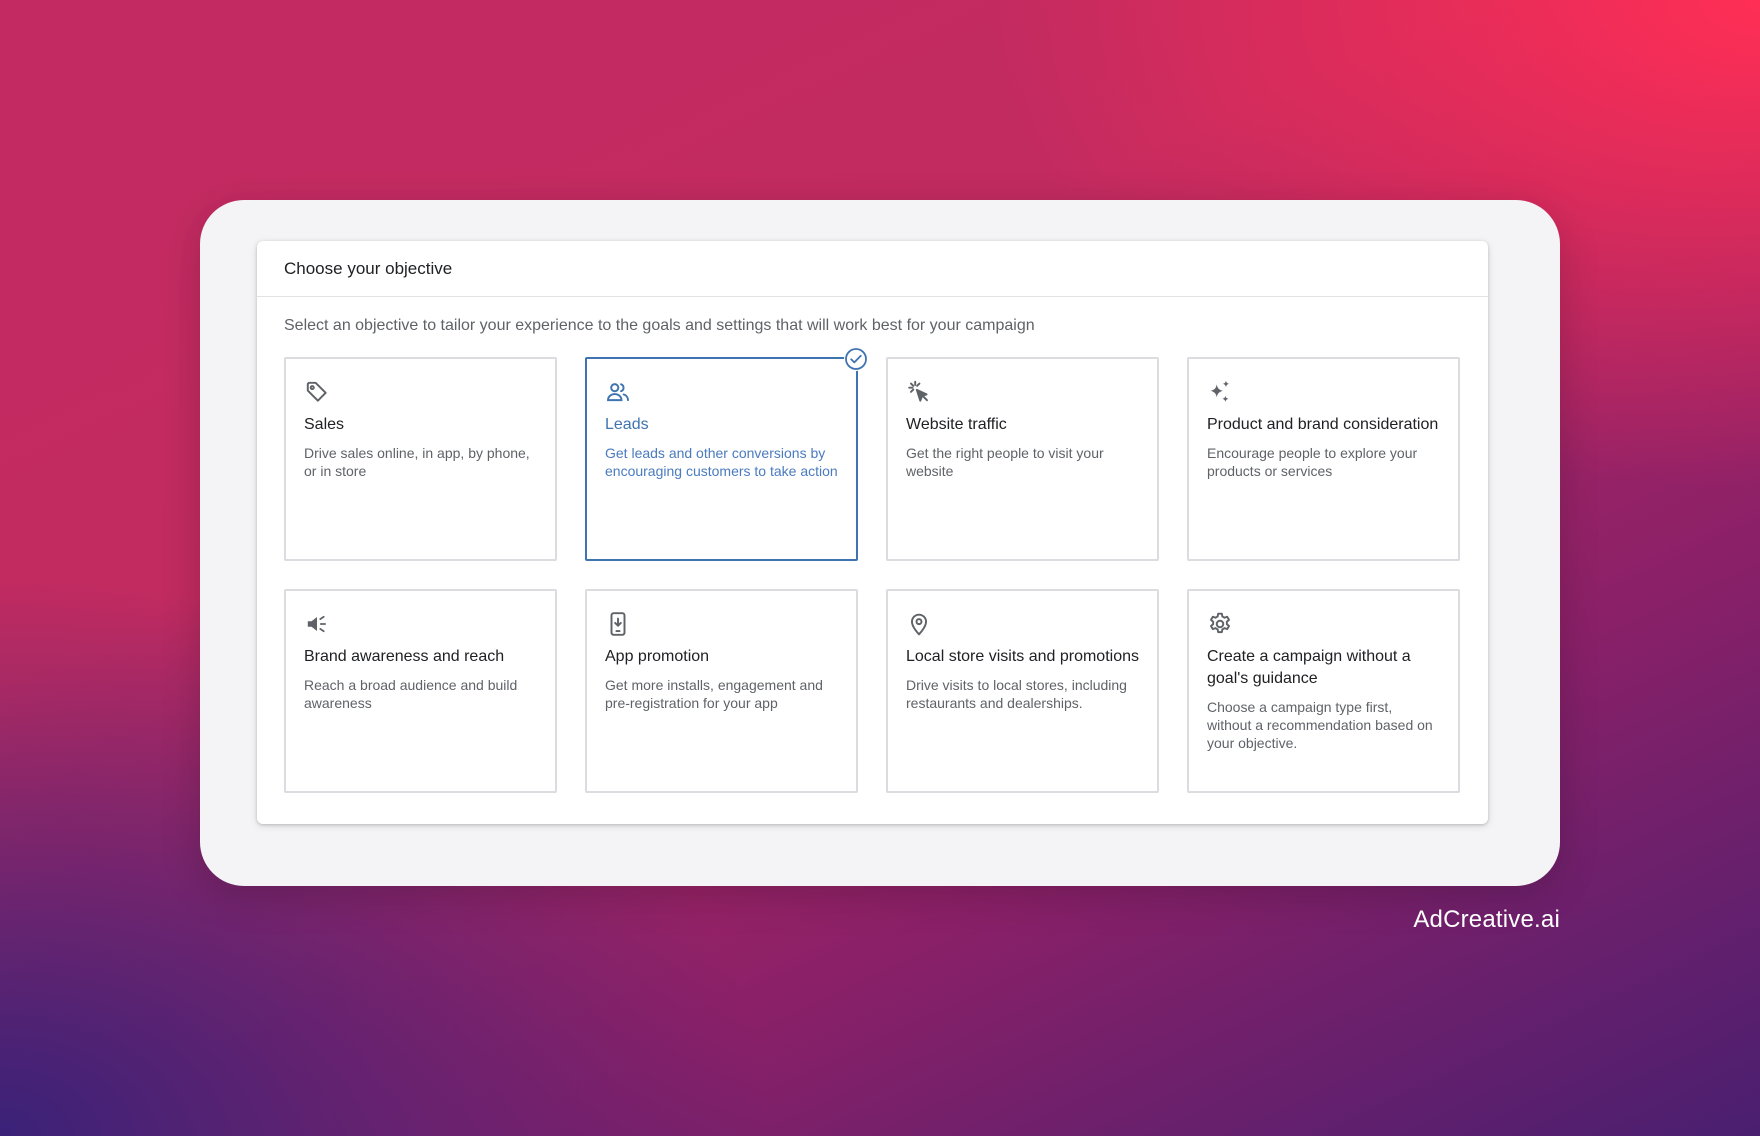 This screenshot has height=1136, width=1760. I want to click on megaphone-icon, so click(317, 624).